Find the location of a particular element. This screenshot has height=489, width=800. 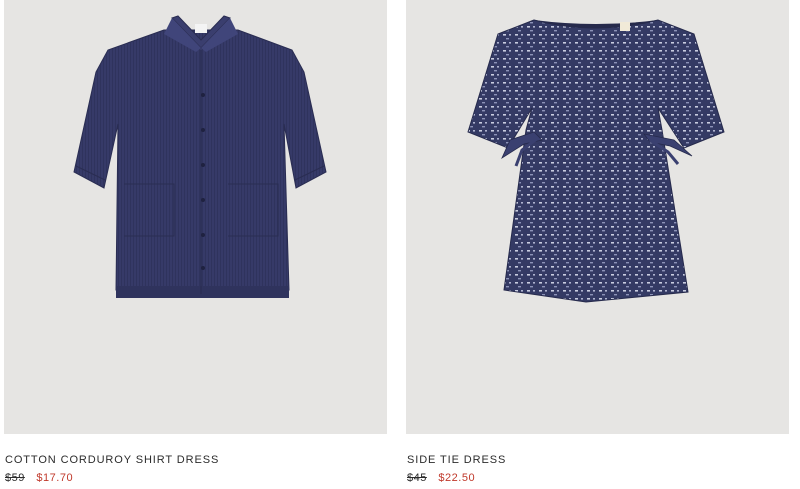

product-name: COTTON CORDUROY SHIRT DRESS is located at coordinates (112, 460).